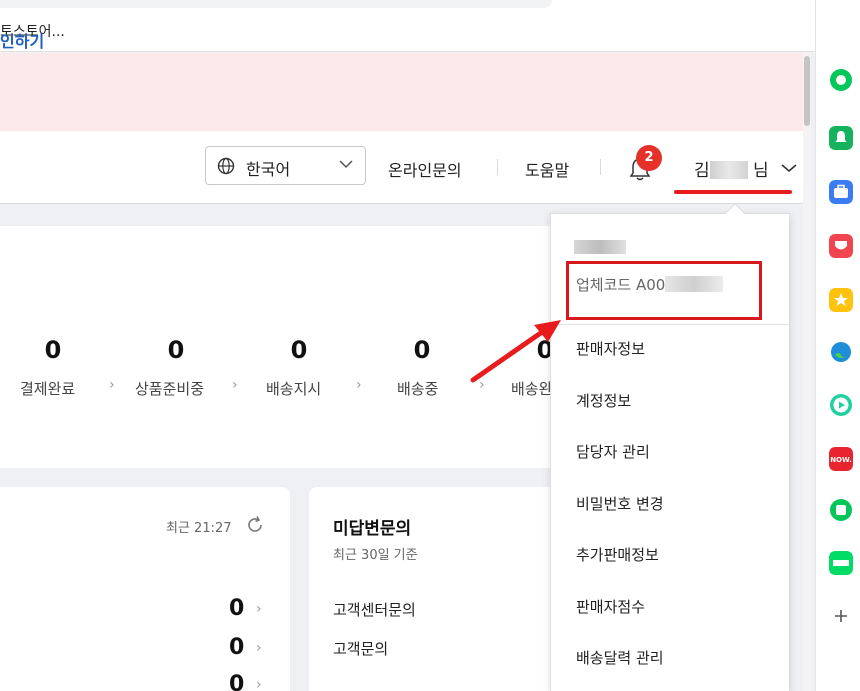 The height and width of the screenshot is (691, 860). What do you see at coordinates (728, 170) in the screenshot?
I see `redacted-name` at bounding box center [728, 170].